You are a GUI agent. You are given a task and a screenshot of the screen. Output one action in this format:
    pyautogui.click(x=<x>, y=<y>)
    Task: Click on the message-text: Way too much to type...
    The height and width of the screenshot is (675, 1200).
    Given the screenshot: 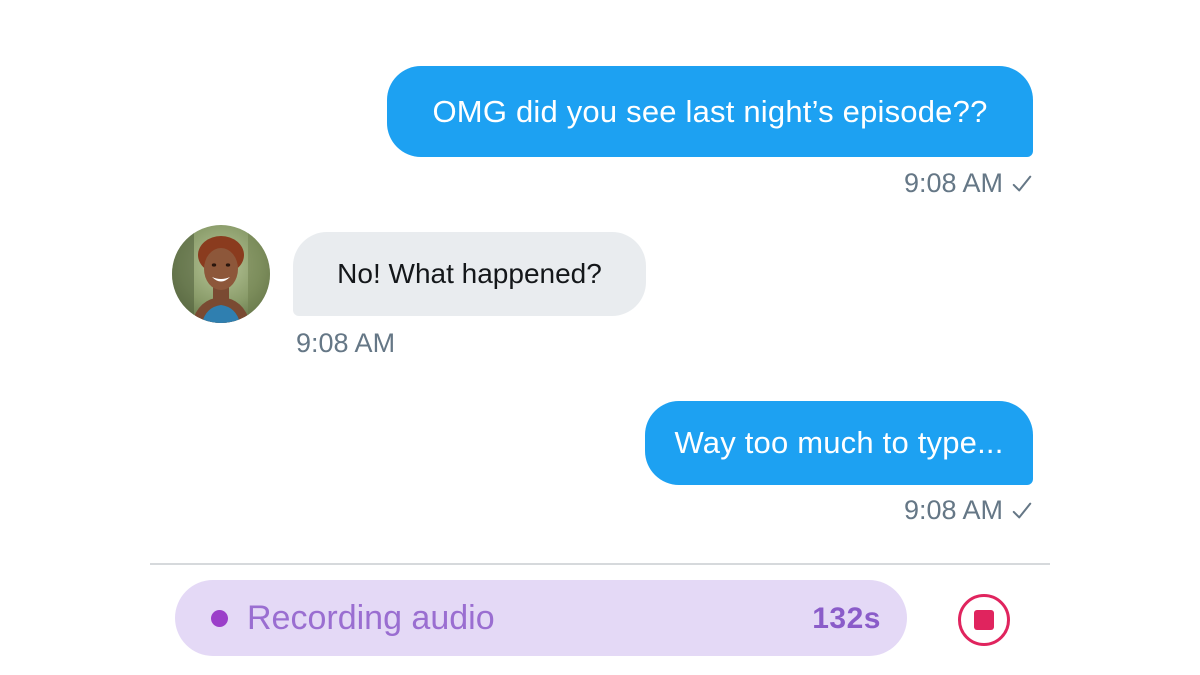 What is the action you would take?
    pyautogui.click(x=839, y=442)
    